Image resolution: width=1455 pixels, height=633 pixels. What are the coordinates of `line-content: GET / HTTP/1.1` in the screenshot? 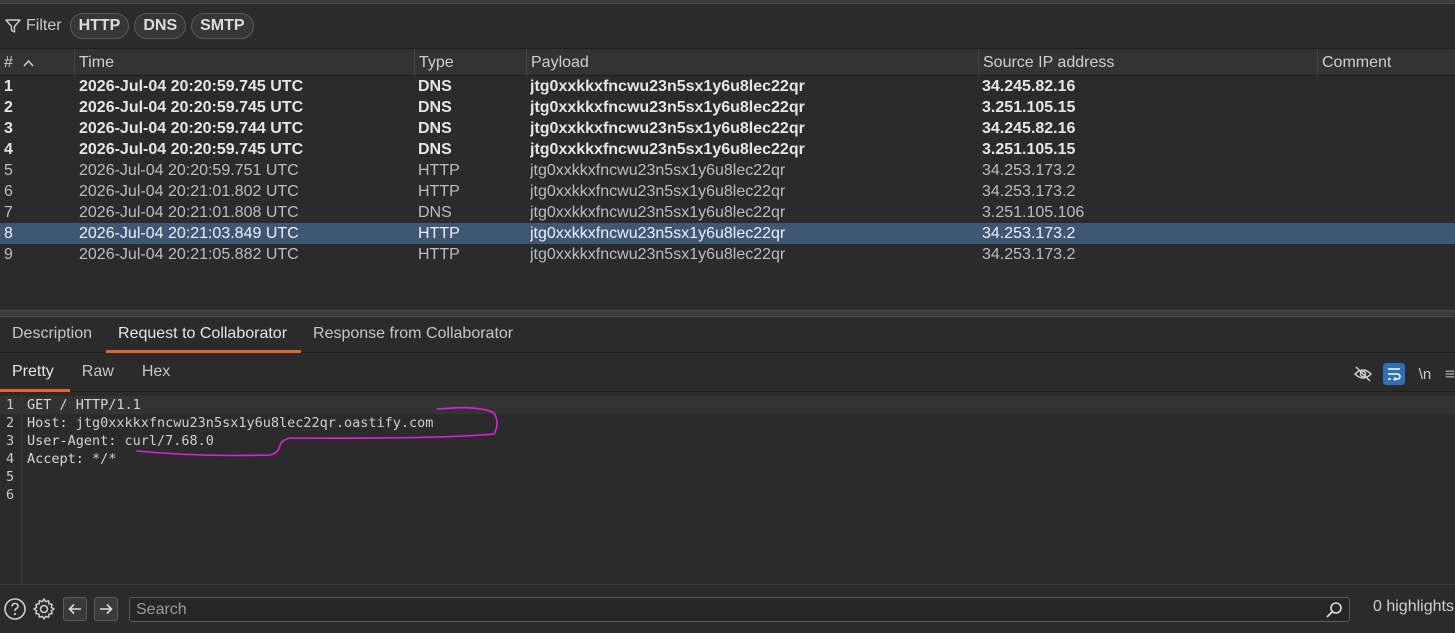 It's located at (84, 405).